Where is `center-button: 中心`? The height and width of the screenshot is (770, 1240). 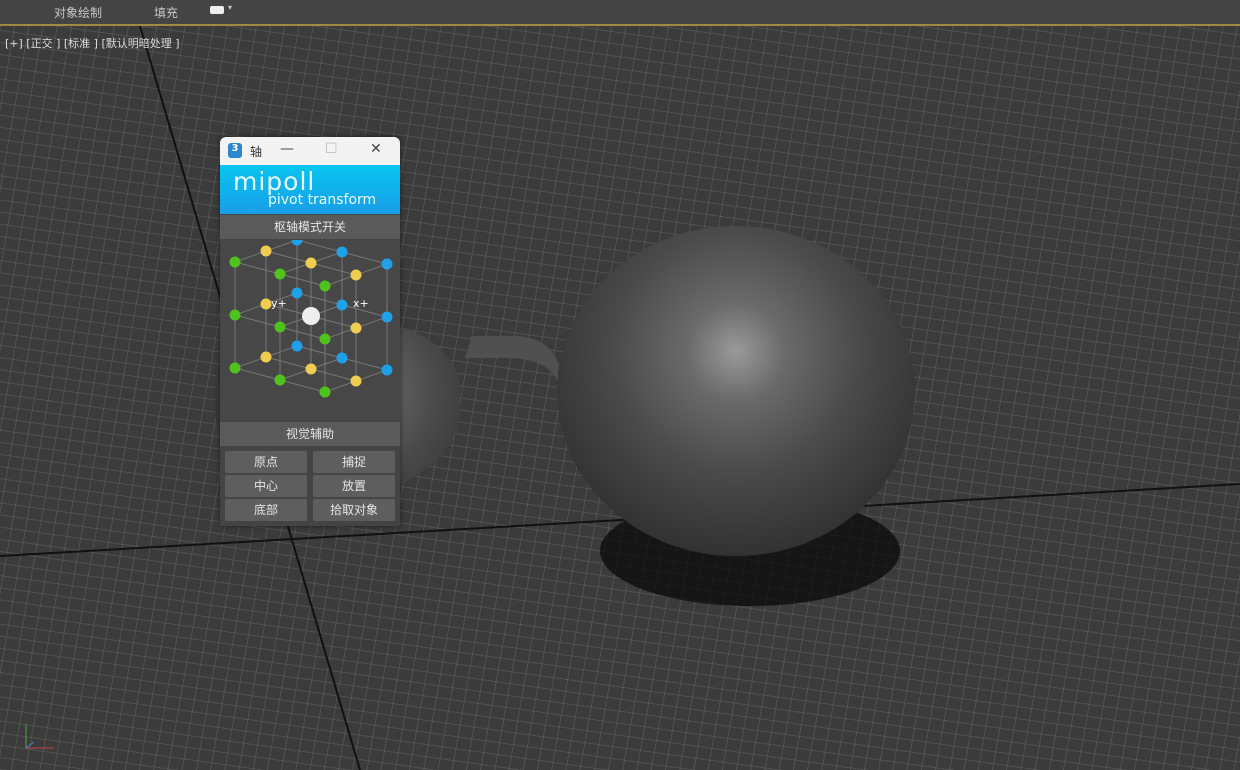
center-button: 中心 is located at coordinates (266, 486).